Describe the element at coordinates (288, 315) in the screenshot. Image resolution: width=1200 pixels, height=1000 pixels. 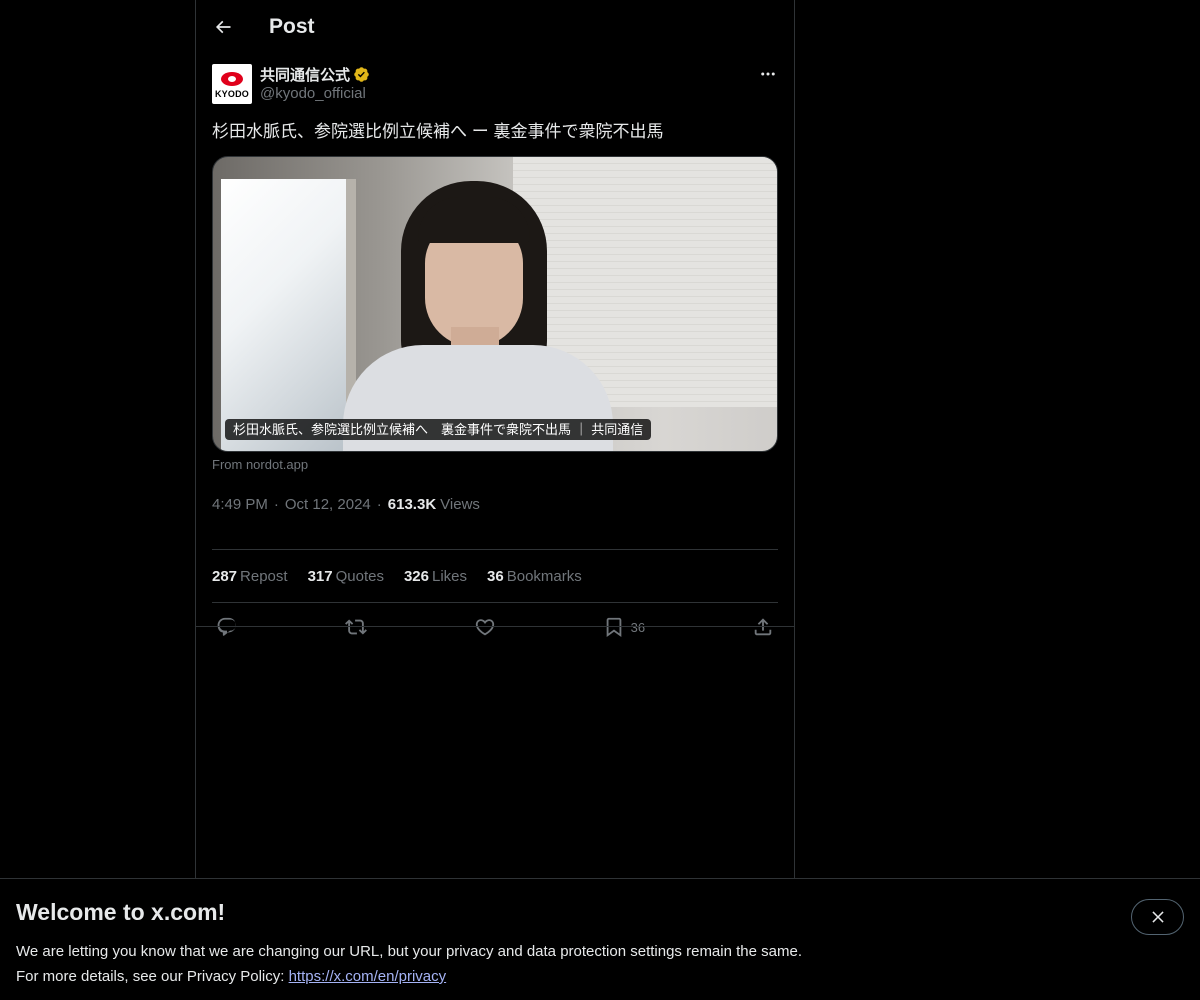
I see `image-window` at that location.